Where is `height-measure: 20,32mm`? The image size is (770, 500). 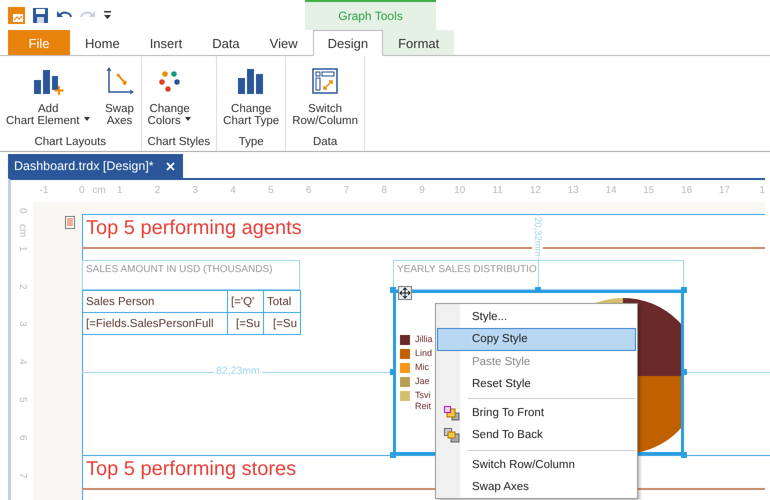
height-measure: 20,32mm is located at coordinates (537, 237).